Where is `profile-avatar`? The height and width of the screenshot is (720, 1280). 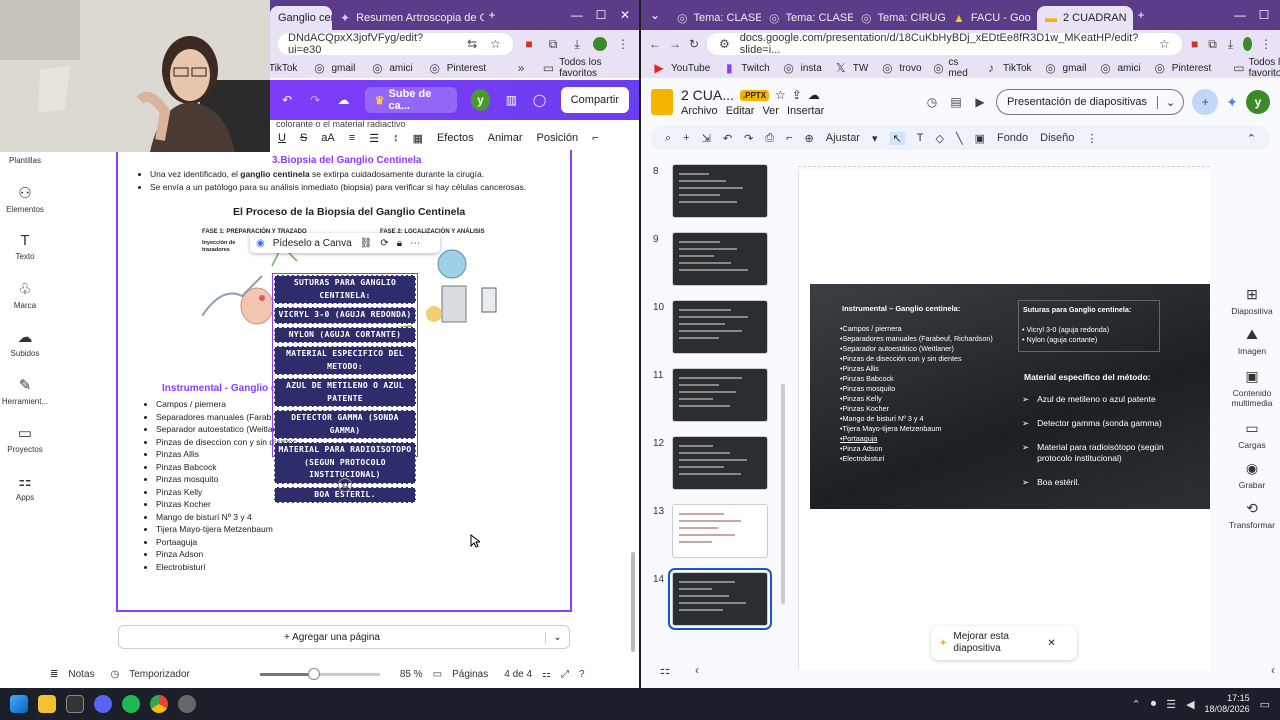
profile-avatar is located at coordinates (600, 44).